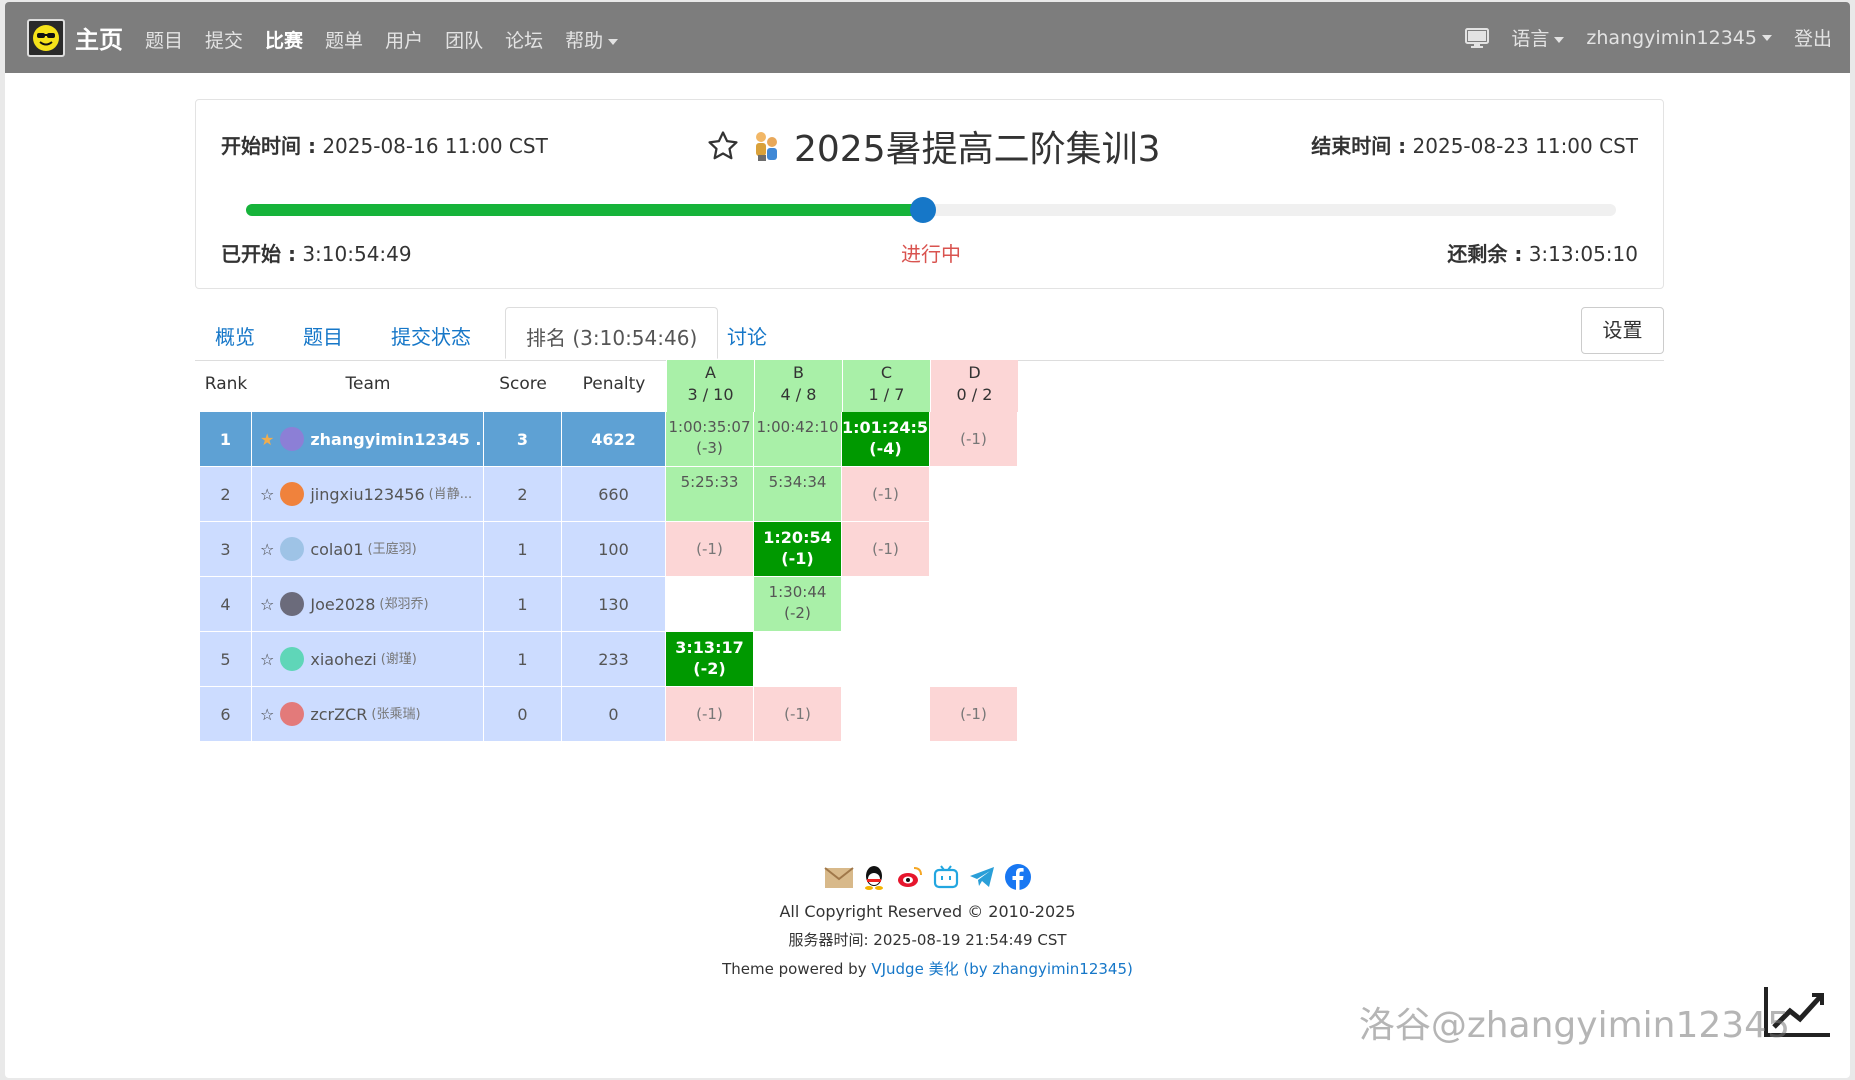 This screenshot has width=1855, height=1080. What do you see at coordinates (323, 335) in the screenshot?
I see `tab-problems: 题目` at bounding box center [323, 335].